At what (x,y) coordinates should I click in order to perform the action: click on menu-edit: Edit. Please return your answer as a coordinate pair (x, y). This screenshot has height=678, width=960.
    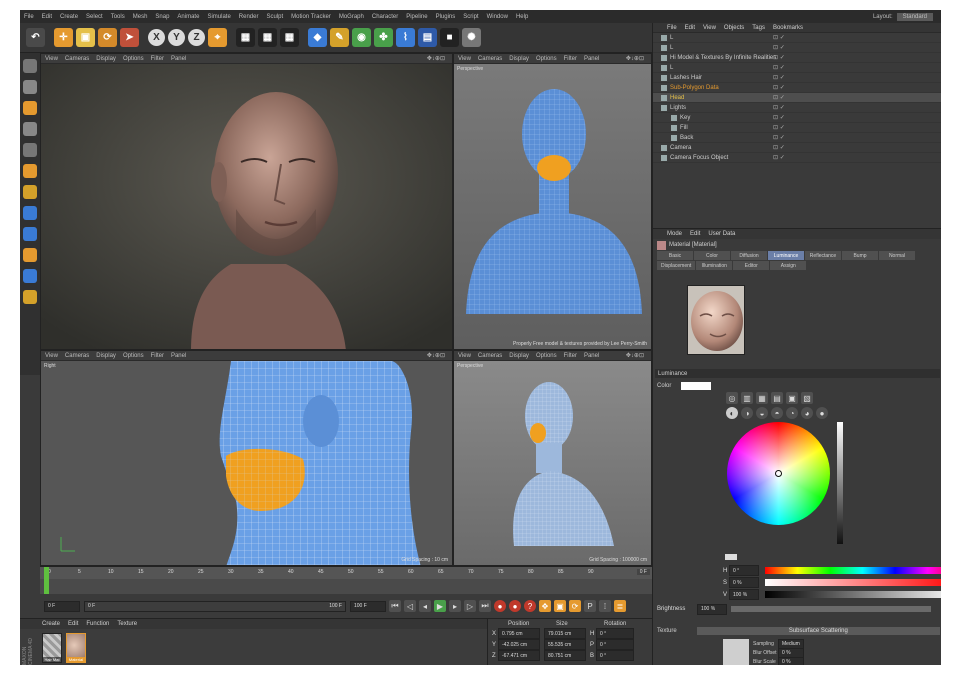
    Looking at the image, I should click on (47, 17).